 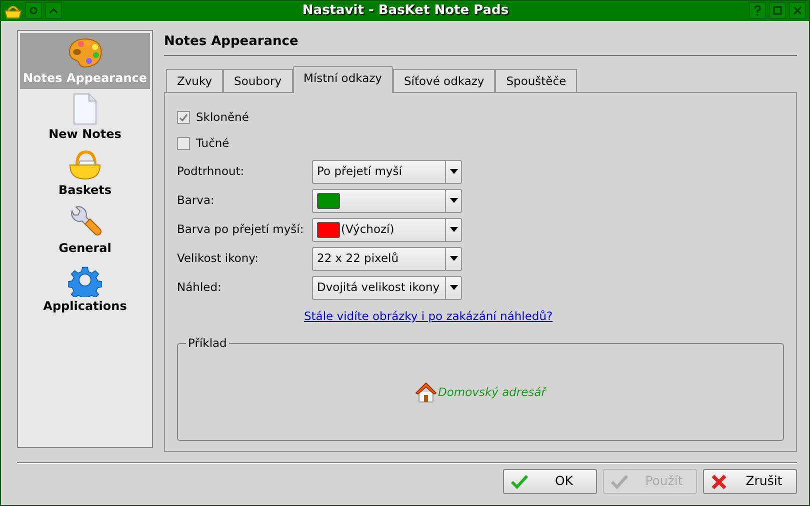 I want to click on page-title: Notes Appearance, so click(x=480, y=43).